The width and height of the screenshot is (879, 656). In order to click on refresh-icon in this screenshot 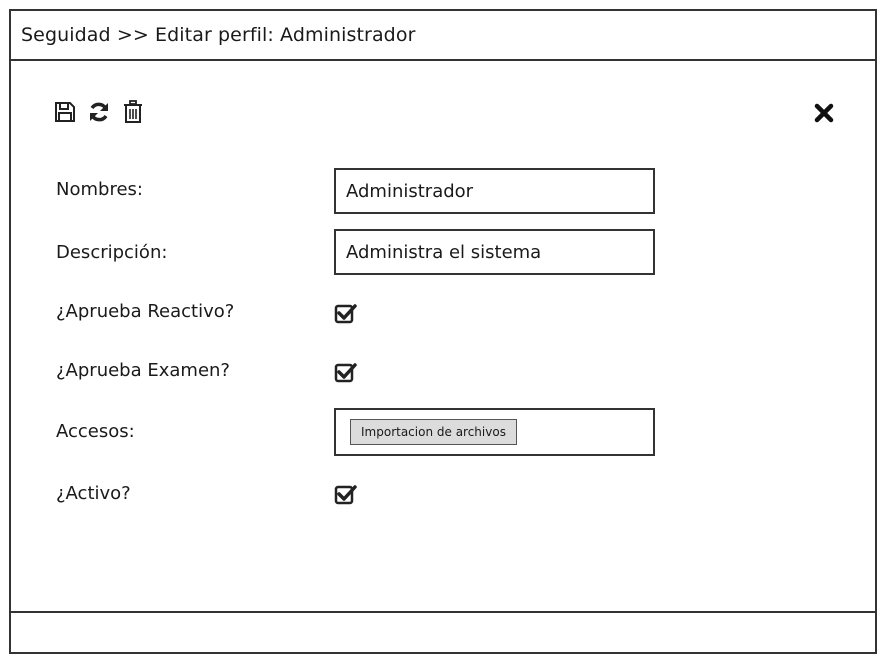, I will do `click(99, 112)`.